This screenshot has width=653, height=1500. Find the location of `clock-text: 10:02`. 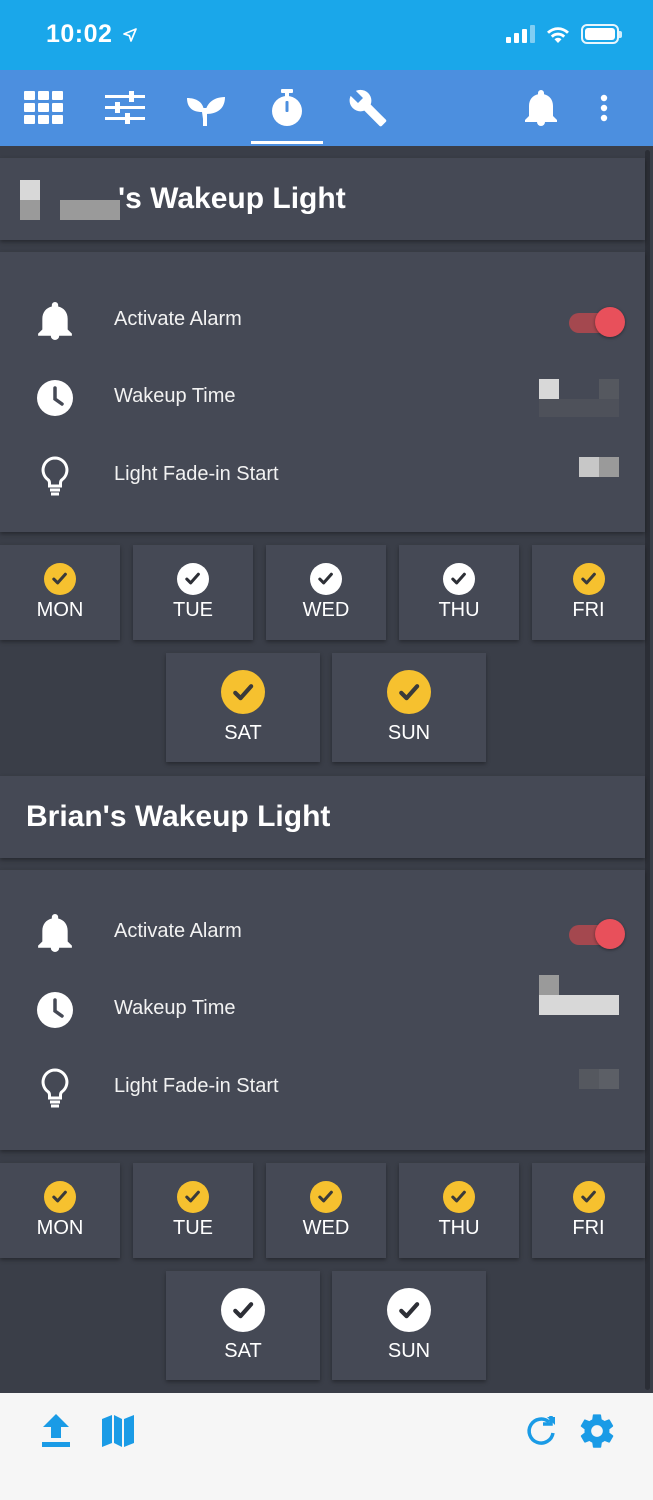

clock-text: 10:02 is located at coordinates (79, 34).